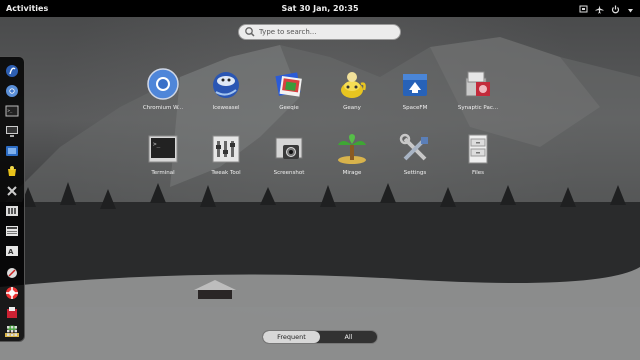 The height and width of the screenshot is (360, 640). What do you see at coordinates (226, 108) in the screenshot?
I see `app-label: Iceweasel` at bounding box center [226, 108].